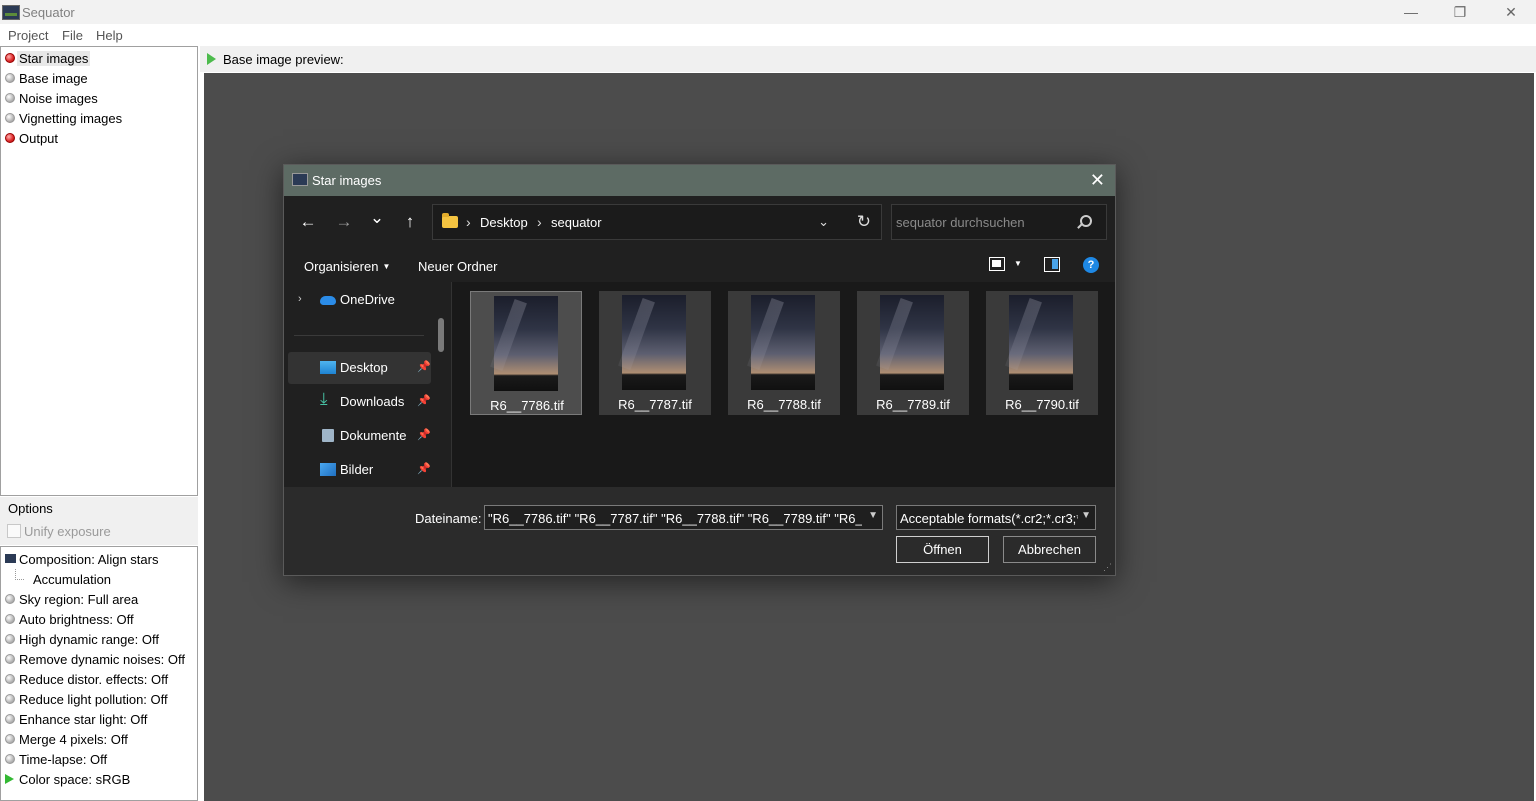 The height and width of the screenshot is (801, 1536). Describe the element at coordinates (328, 367) in the screenshot. I see `desktop-icon` at that location.